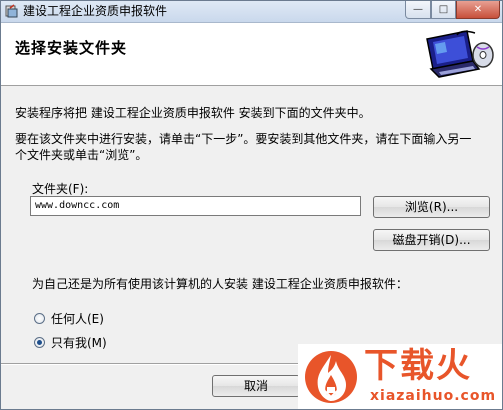 Image resolution: width=503 pixels, height=410 pixels. I want to click on watermark-brand: 下载火, so click(418, 366).